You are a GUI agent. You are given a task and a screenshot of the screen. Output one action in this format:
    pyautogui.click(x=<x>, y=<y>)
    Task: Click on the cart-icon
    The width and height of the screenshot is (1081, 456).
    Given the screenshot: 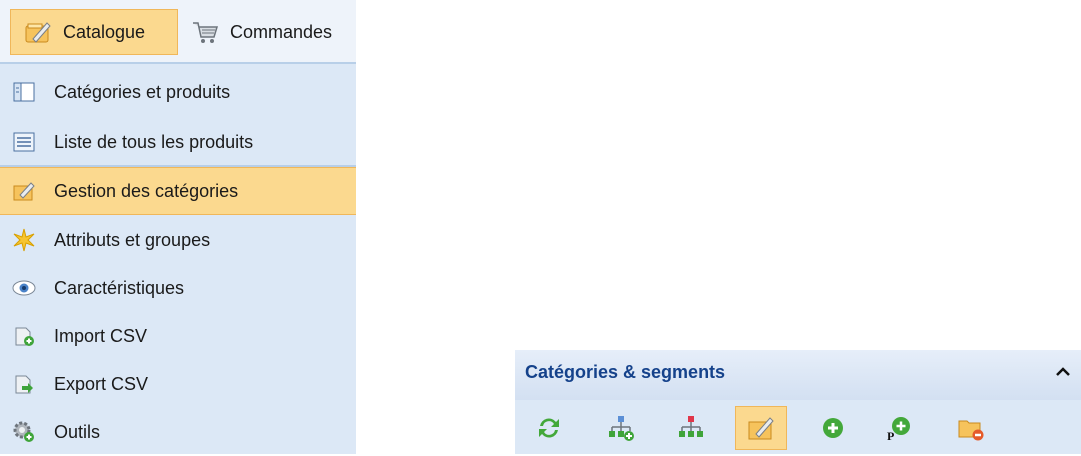 What is the action you would take?
    pyautogui.click(x=206, y=32)
    